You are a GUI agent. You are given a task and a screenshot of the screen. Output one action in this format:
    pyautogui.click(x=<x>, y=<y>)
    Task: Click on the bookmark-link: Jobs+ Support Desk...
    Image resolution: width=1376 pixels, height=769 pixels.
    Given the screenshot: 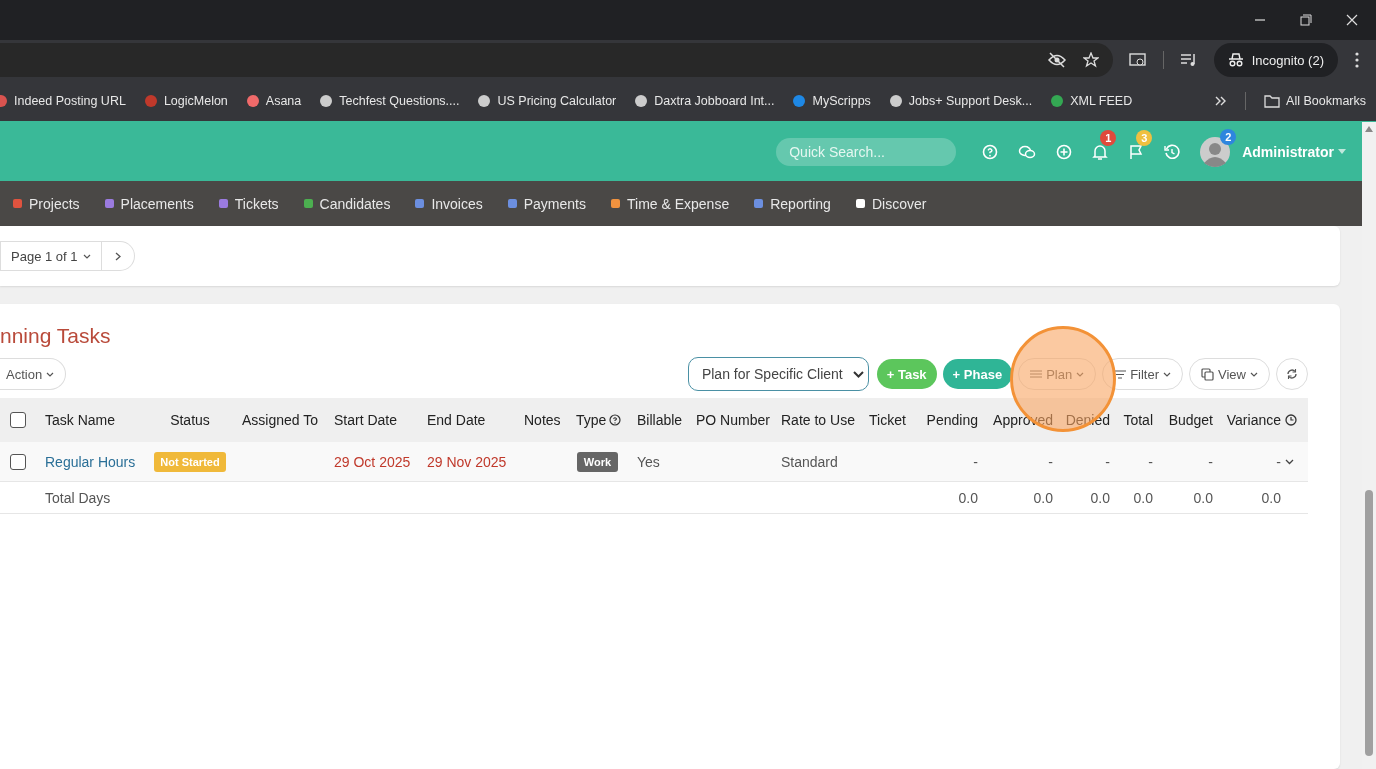 What is the action you would take?
    pyautogui.click(x=960, y=100)
    